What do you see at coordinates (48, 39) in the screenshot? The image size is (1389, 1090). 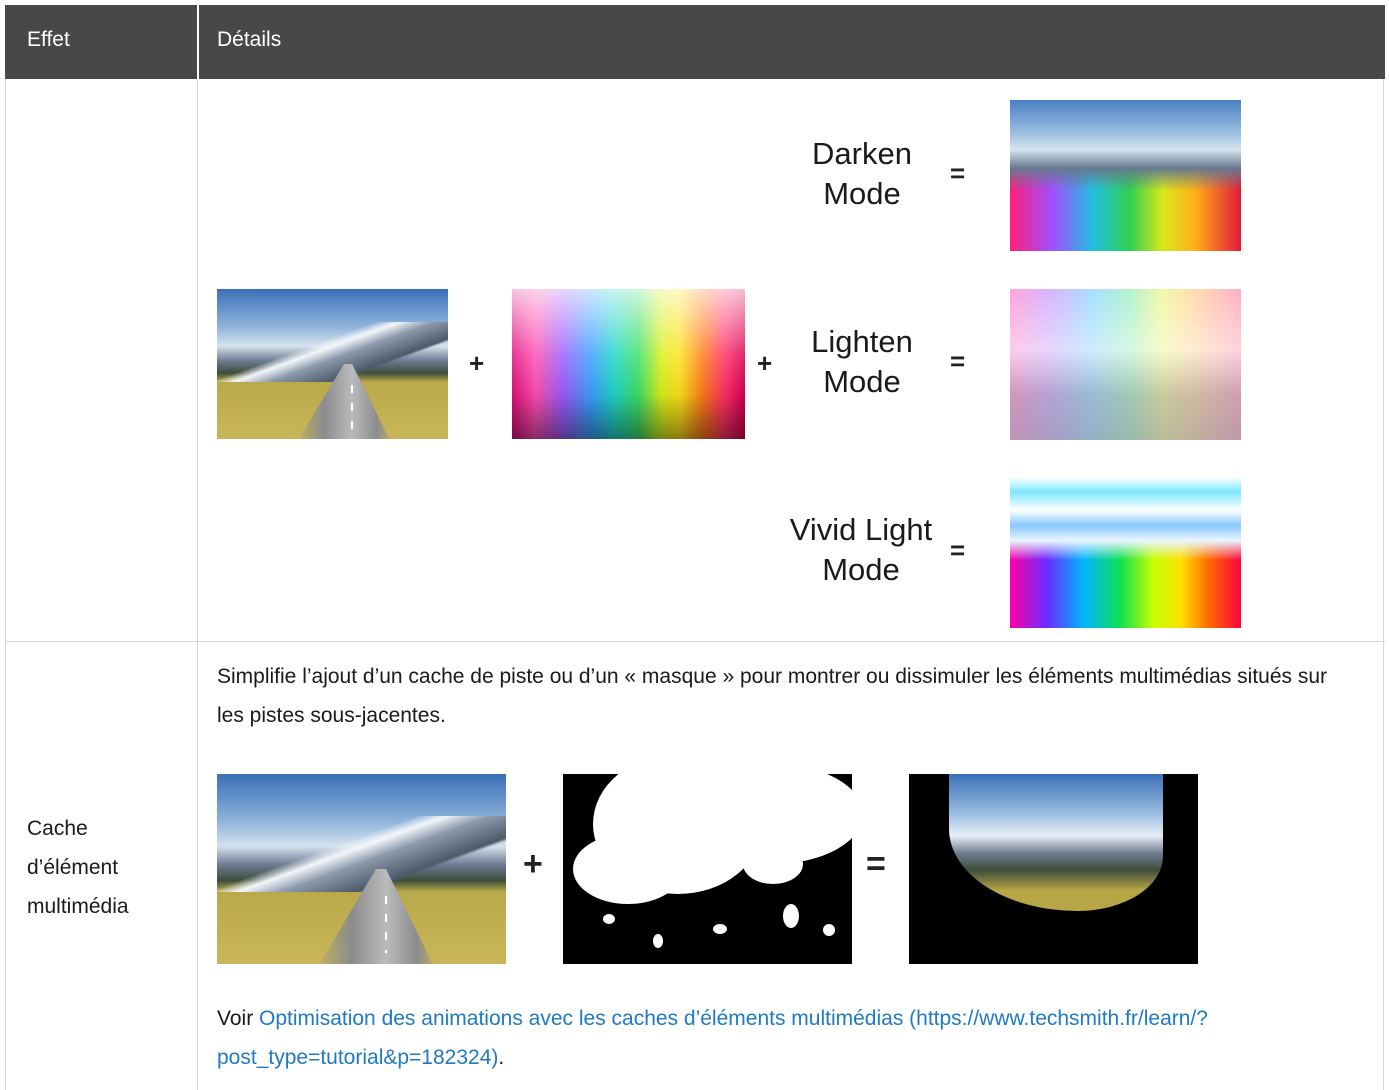 I see `header-effect: Effet` at bounding box center [48, 39].